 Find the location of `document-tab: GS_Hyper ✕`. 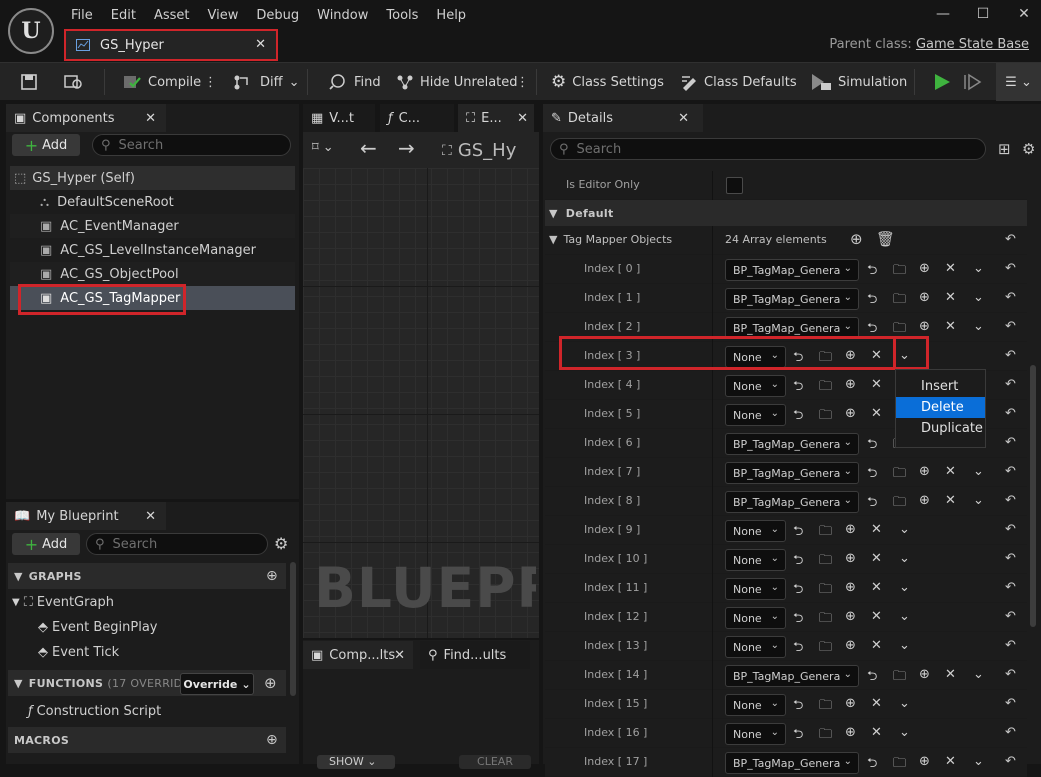

document-tab: GS_Hyper ✕ is located at coordinates (171, 45).